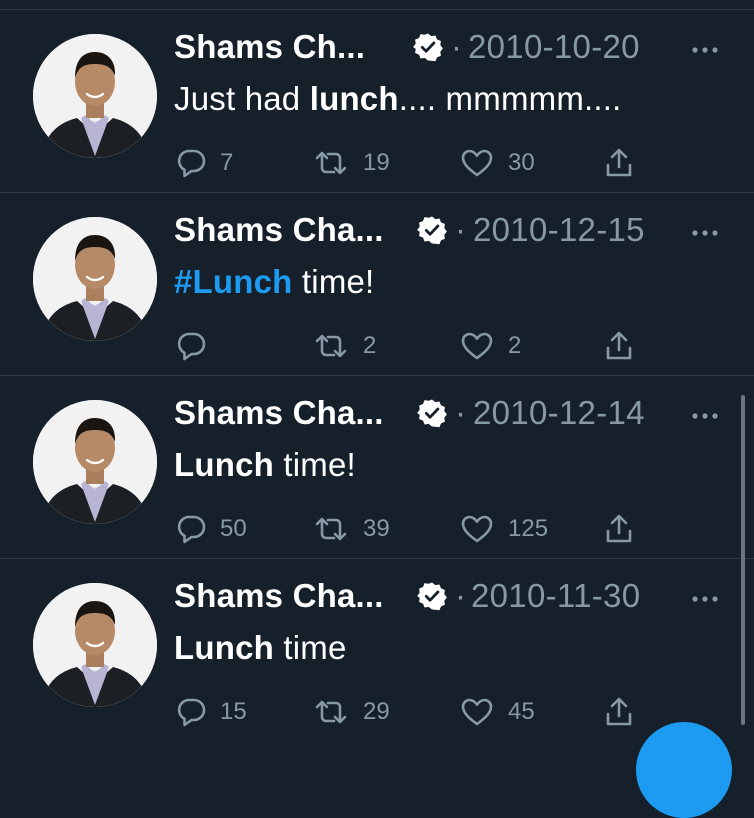  I want to click on retweet-button: 2, so click(344, 346).